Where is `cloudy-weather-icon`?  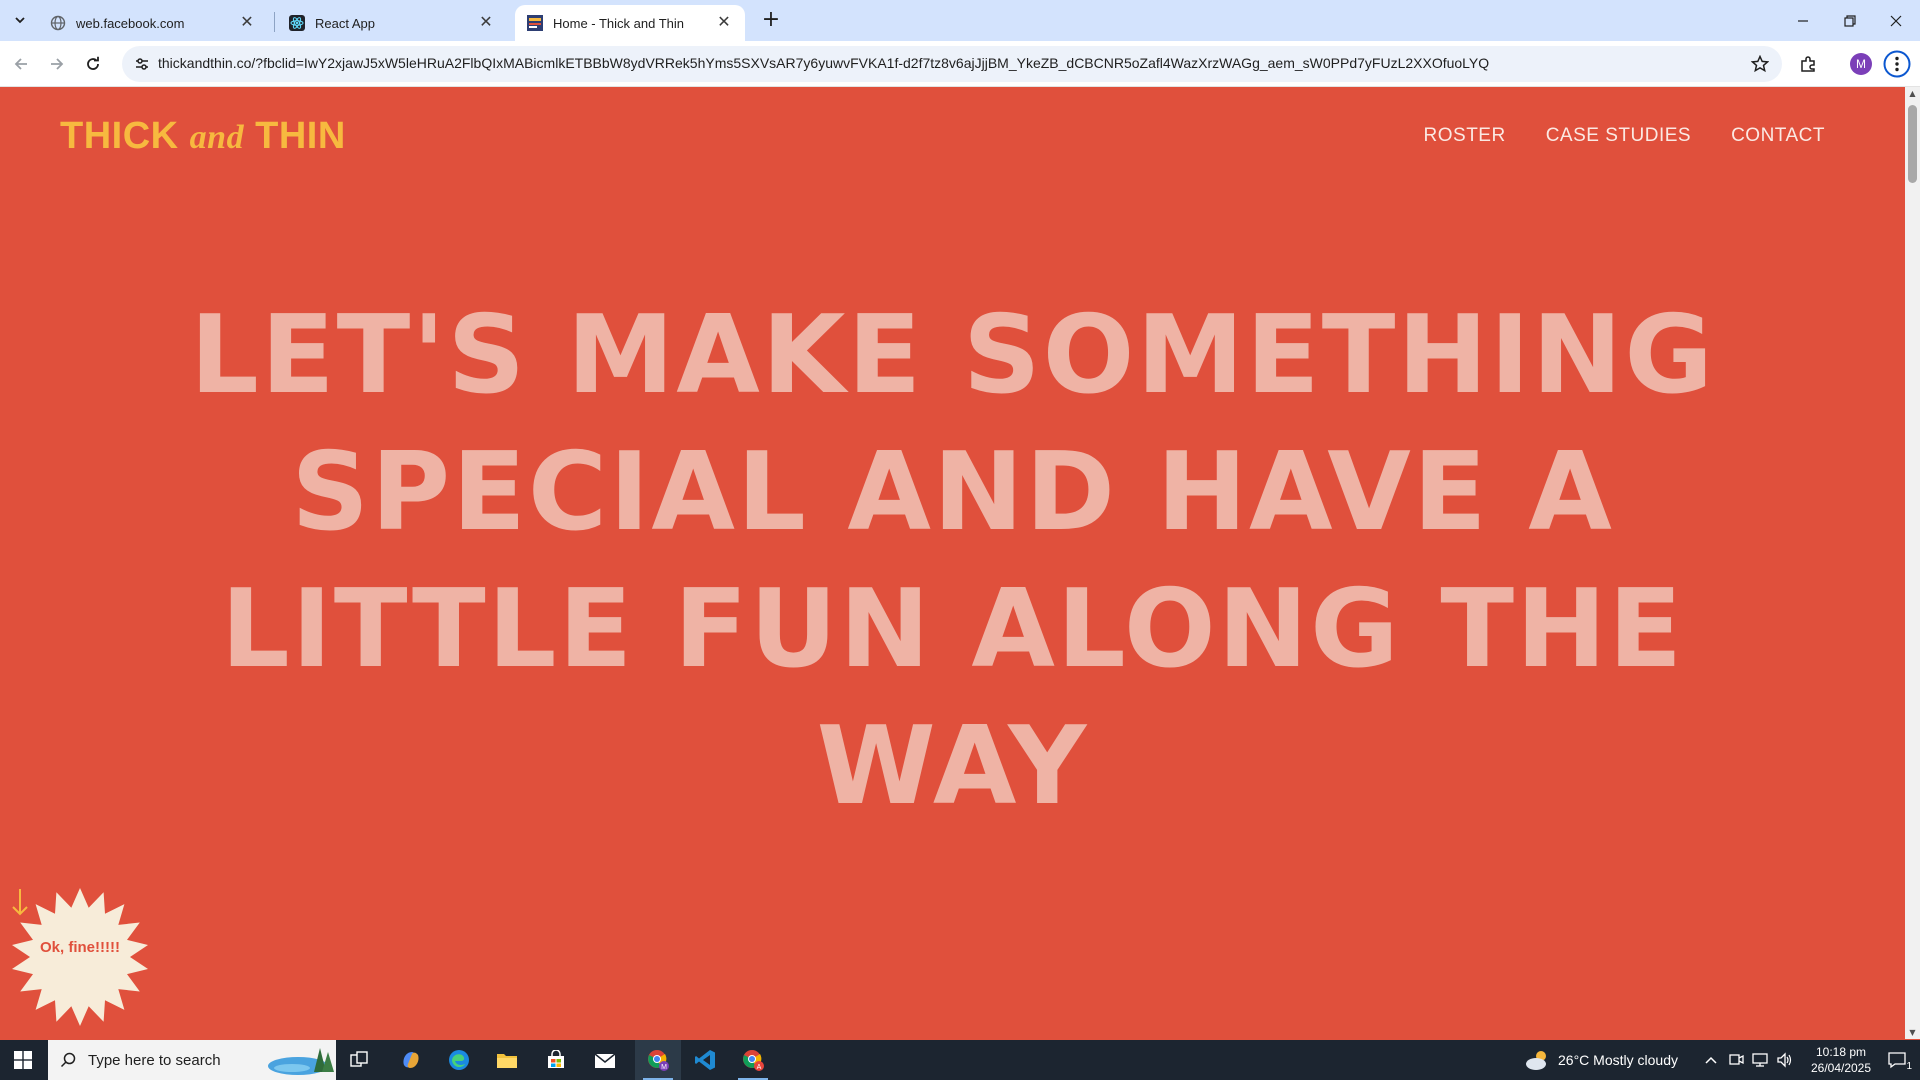
cloudy-weather-icon is located at coordinates (1536, 1060).